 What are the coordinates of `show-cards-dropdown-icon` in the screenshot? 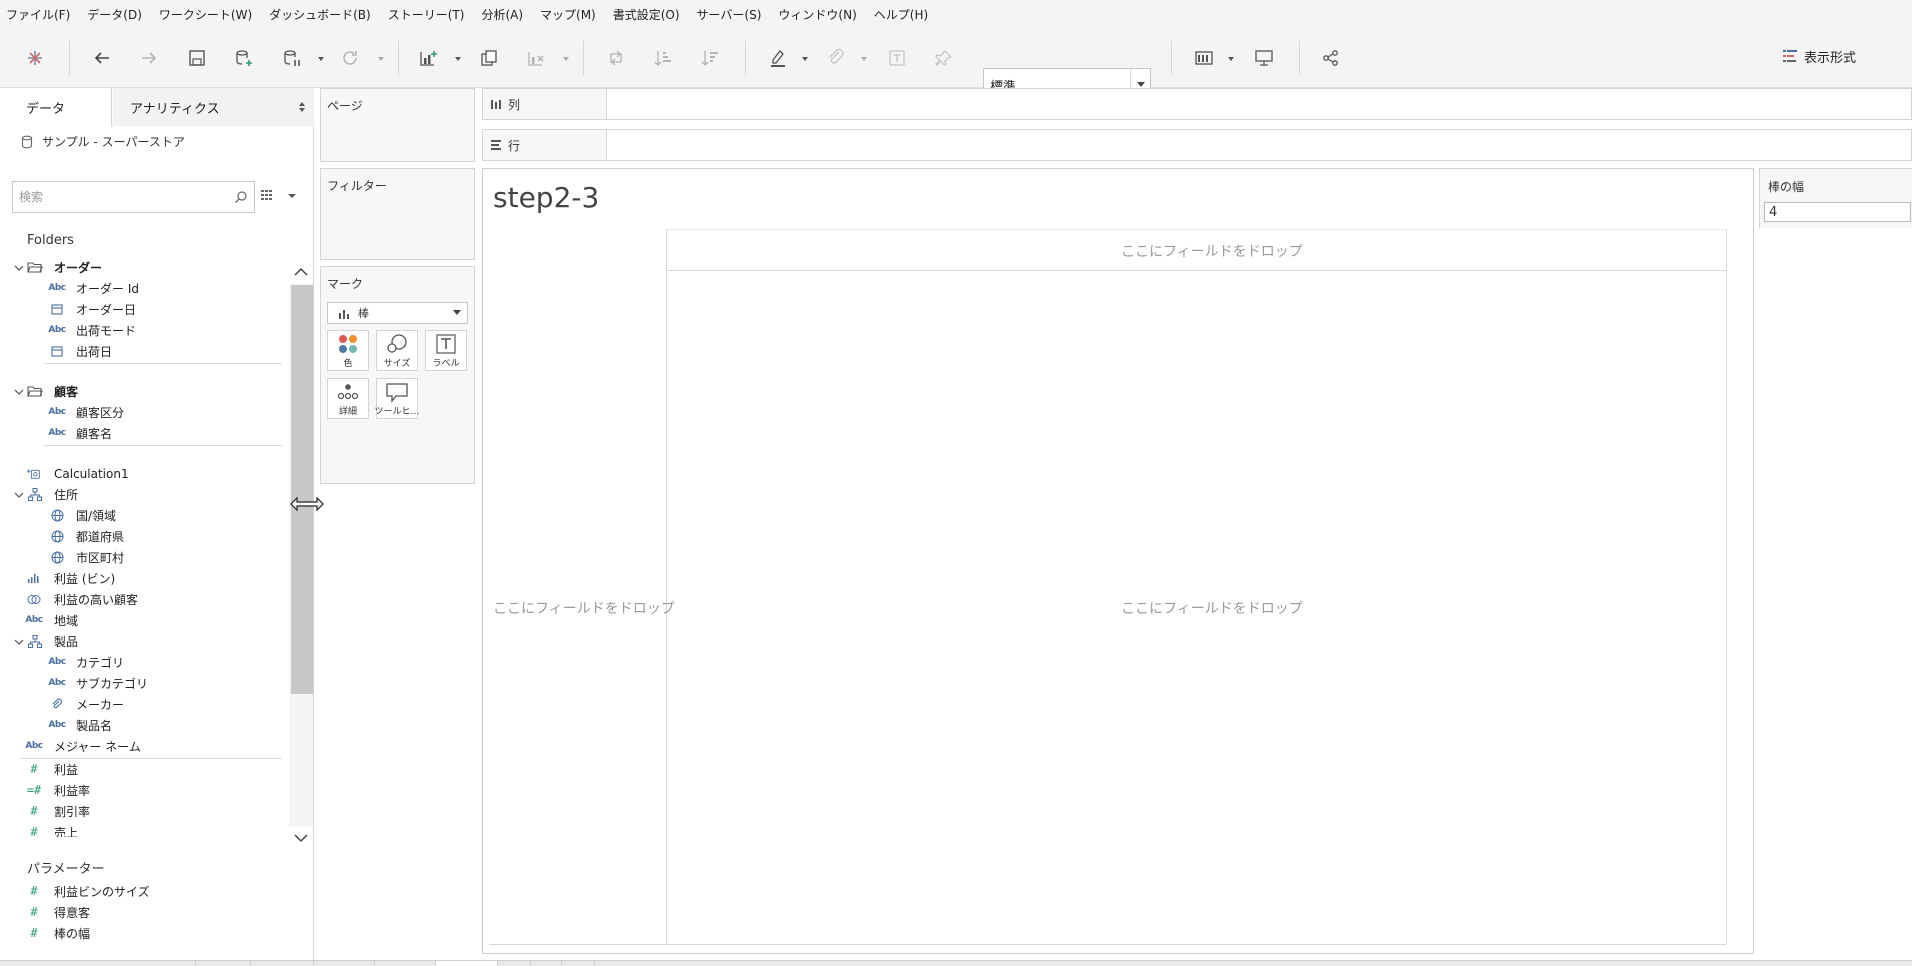 It's located at (1231, 59).